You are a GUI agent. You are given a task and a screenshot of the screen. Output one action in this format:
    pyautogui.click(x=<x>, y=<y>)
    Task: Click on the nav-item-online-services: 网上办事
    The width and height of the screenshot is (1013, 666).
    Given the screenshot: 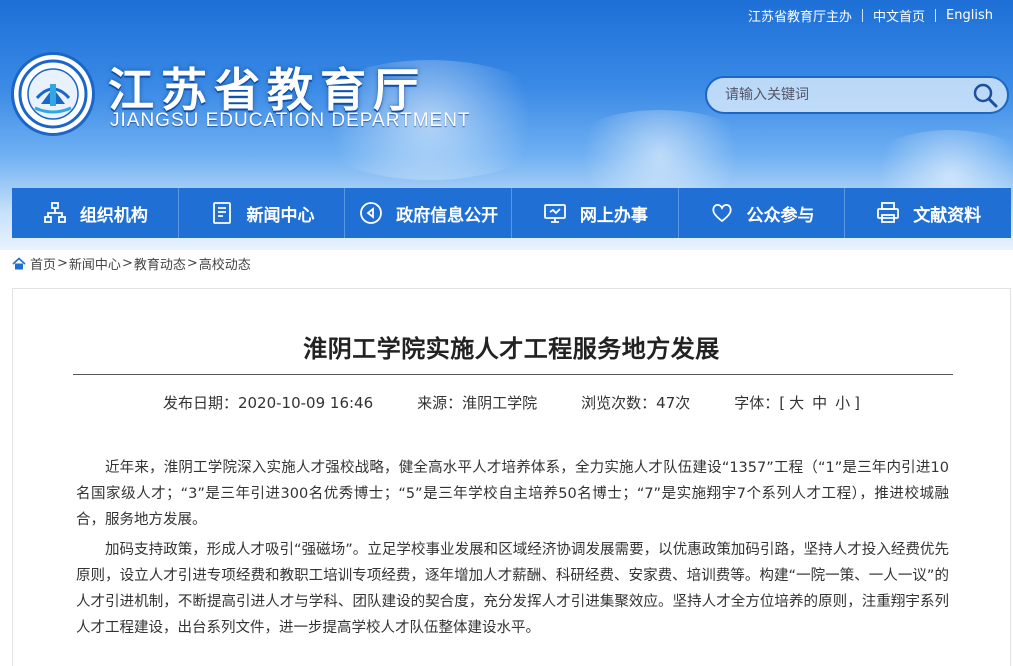 What is the action you would take?
    pyautogui.click(x=595, y=213)
    